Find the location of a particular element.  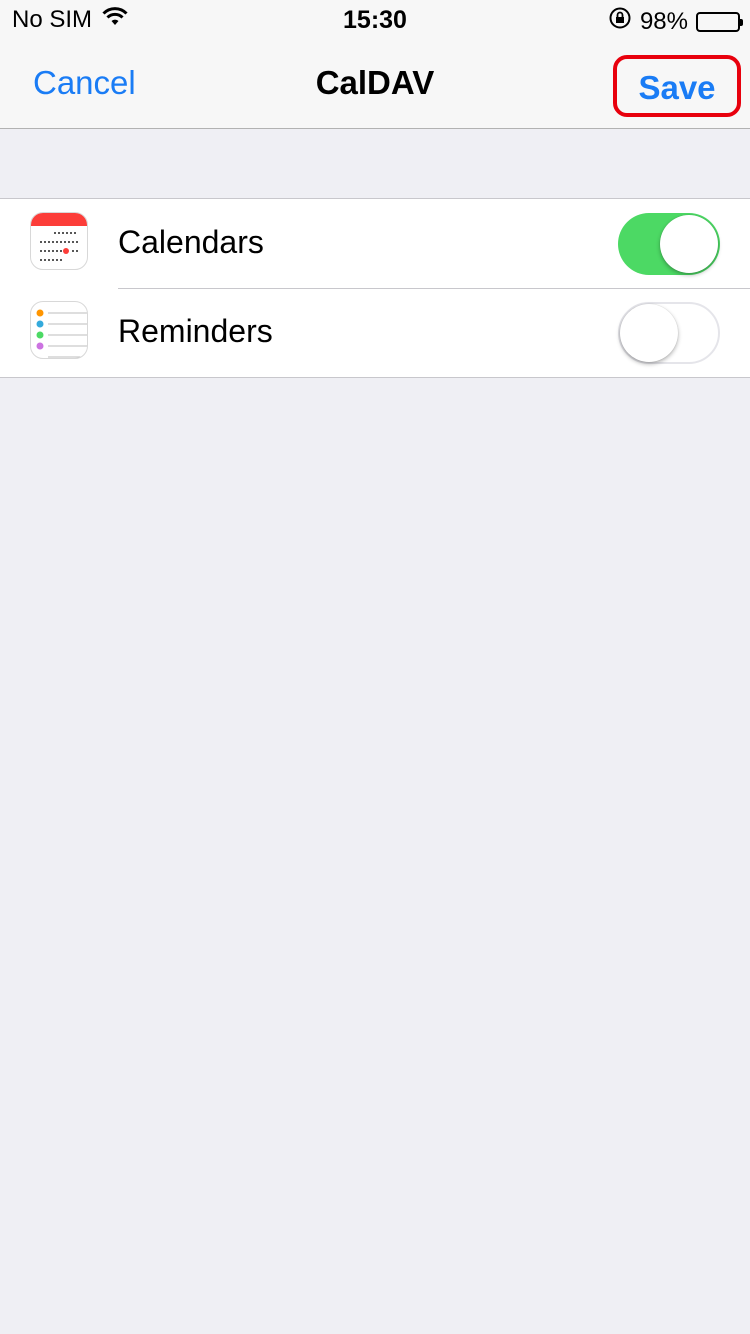

calendars-label: Calendars is located at coordinates (191, 242).